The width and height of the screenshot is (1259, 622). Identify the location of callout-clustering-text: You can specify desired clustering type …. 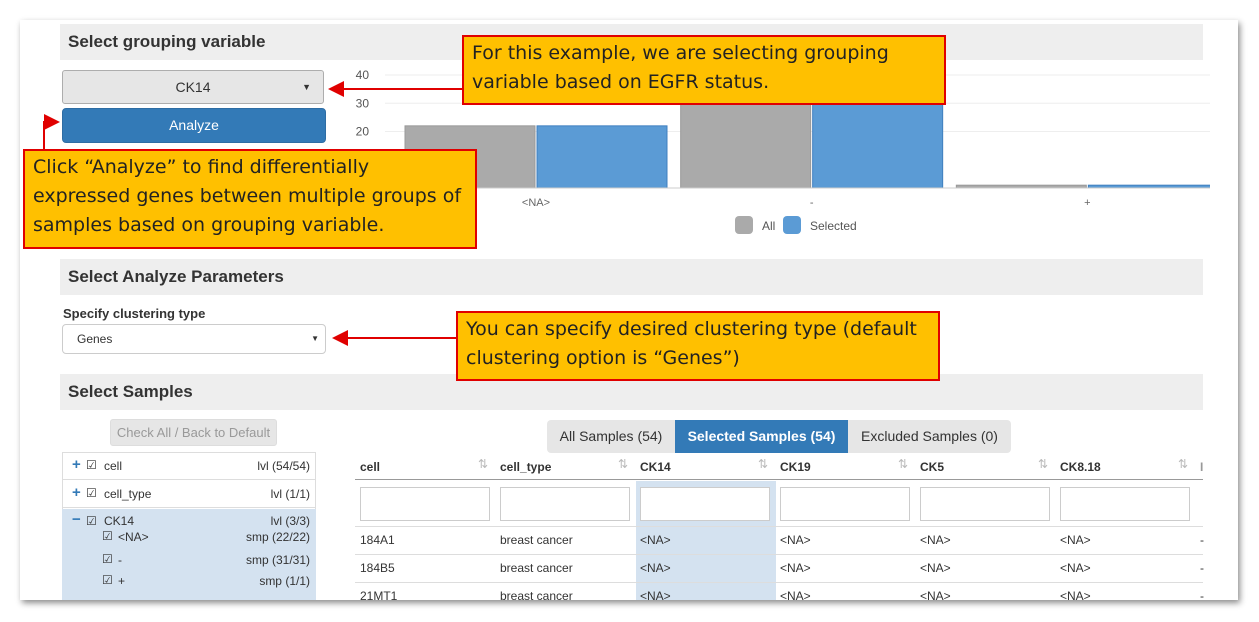
(691, 343).